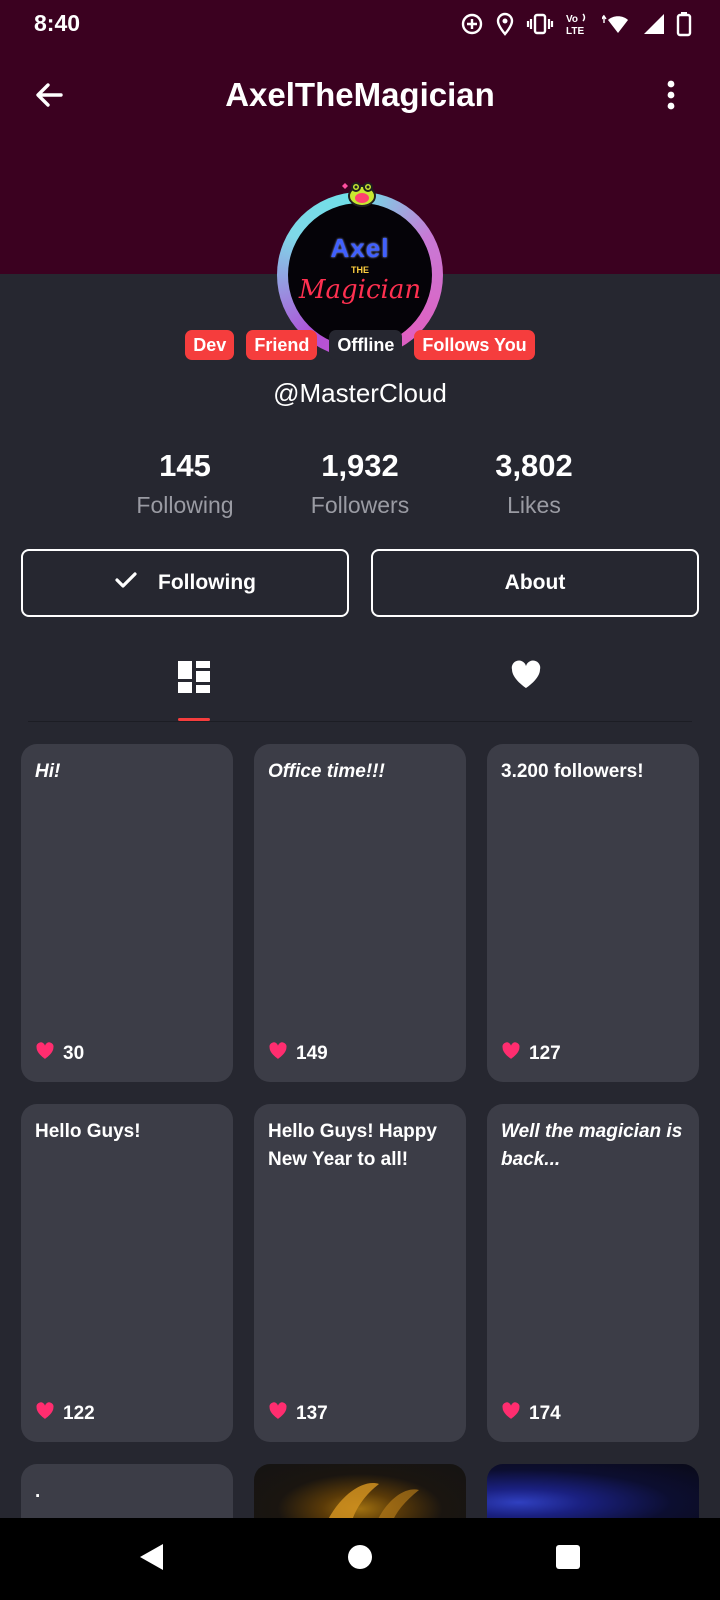 This screenshot has height=1600, width=720. Describe the element at coordinates (312, 1413) in the screenshot. I see `post-like-count: 137` at that location.